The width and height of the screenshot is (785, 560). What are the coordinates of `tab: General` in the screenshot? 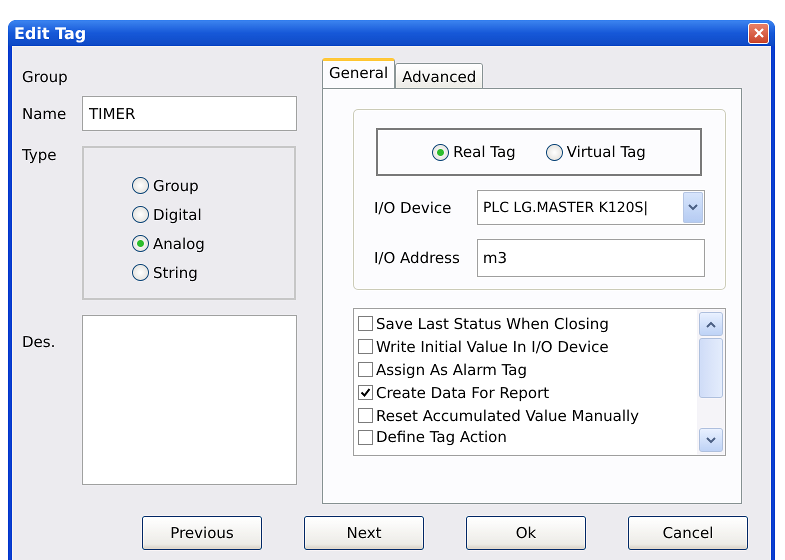 It's located at (359, 73).